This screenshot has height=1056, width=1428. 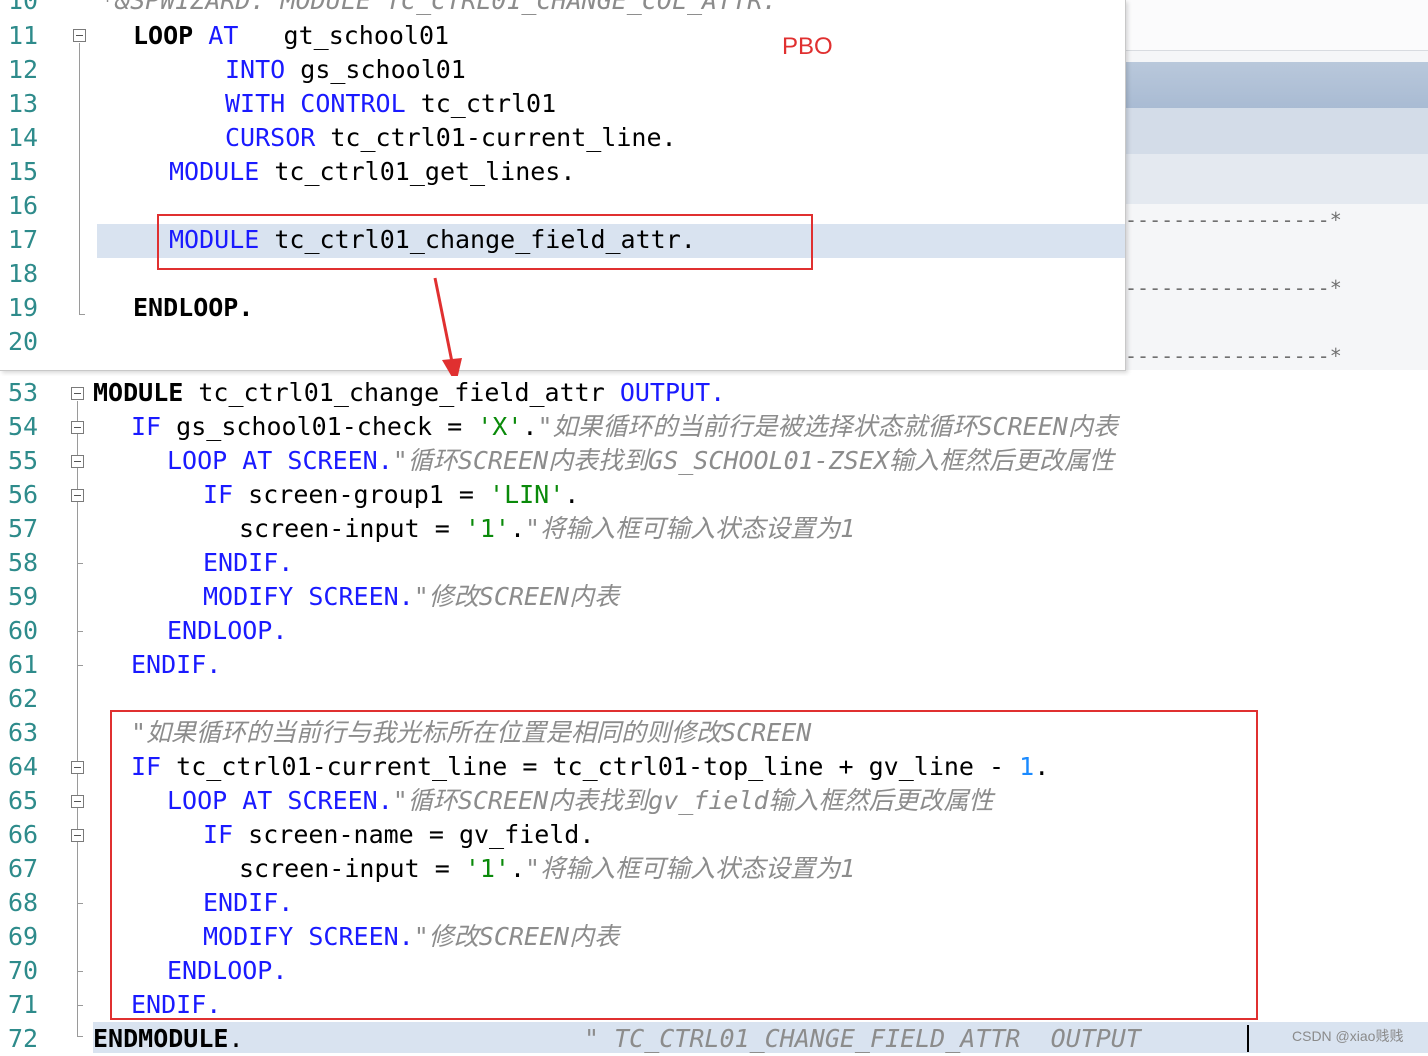 I want to click on line-number: 68, so click(x=23, y=902).